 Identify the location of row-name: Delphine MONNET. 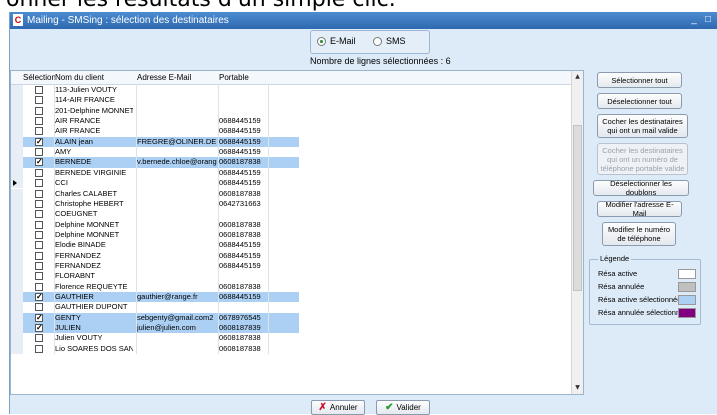
(87, 224).